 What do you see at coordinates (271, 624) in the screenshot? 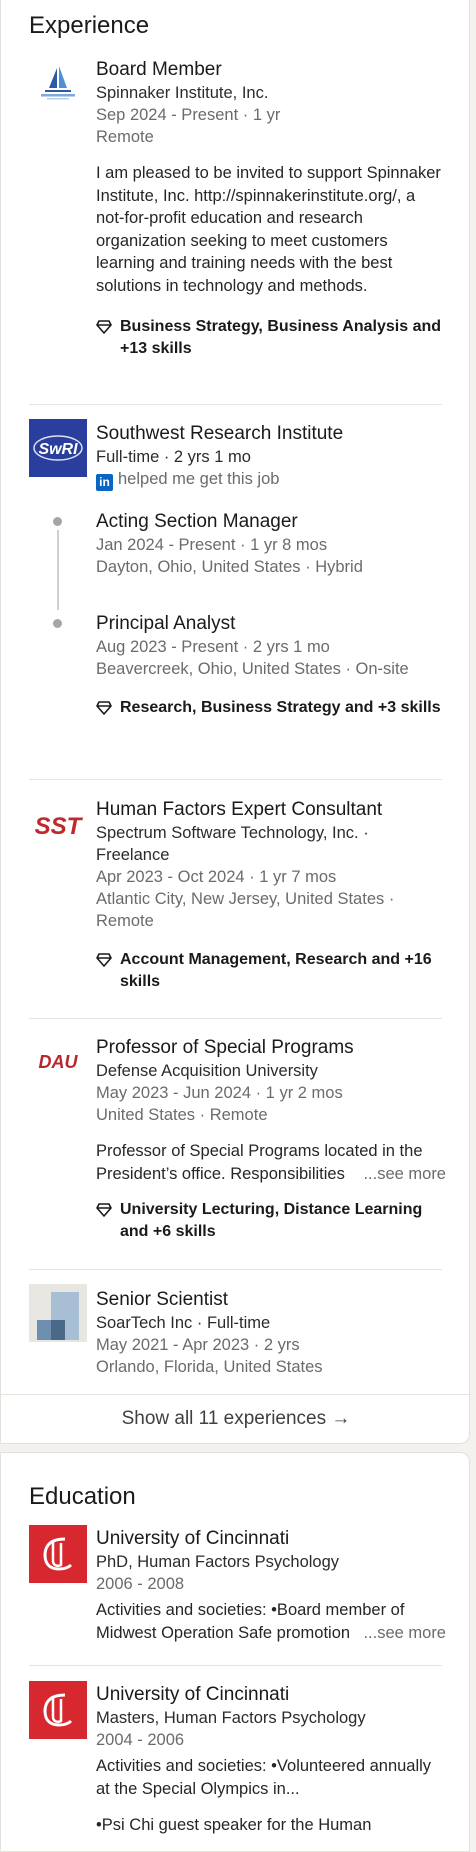
I see `role-title: Principal Analyst` at bounding box center [271, 624].